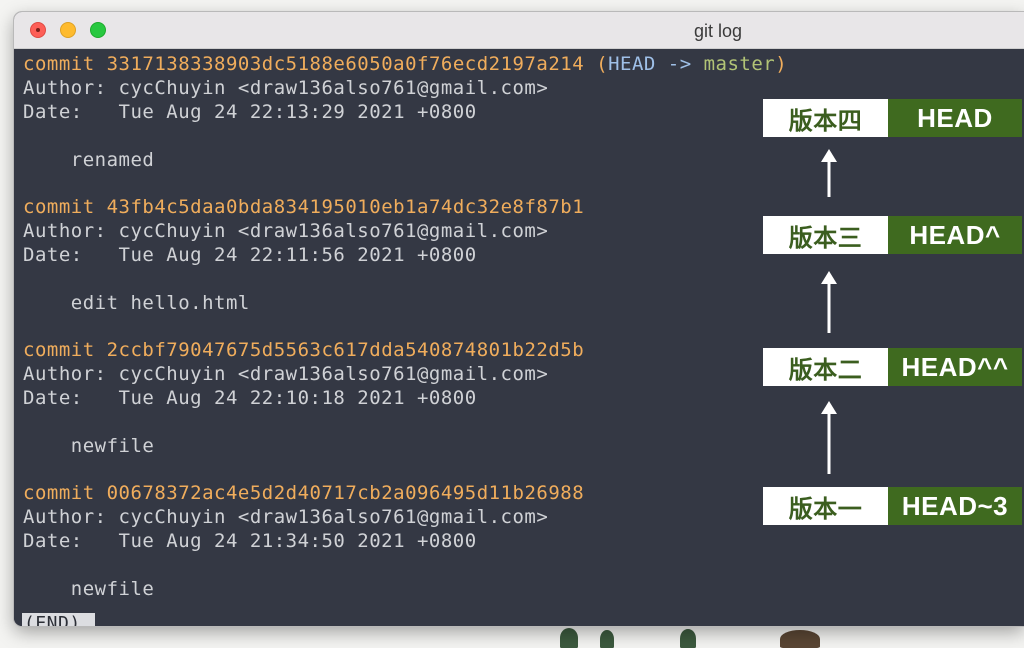  I want to click on version-name: 版本四, so click(825, 118).